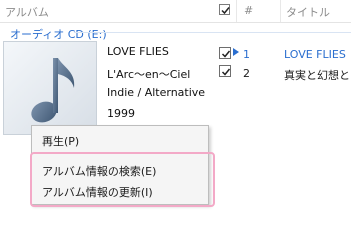  What do you see at coordinates (246, 73) in the screenshot?
I see `track-number: 2` at bounding box center [246, 73].